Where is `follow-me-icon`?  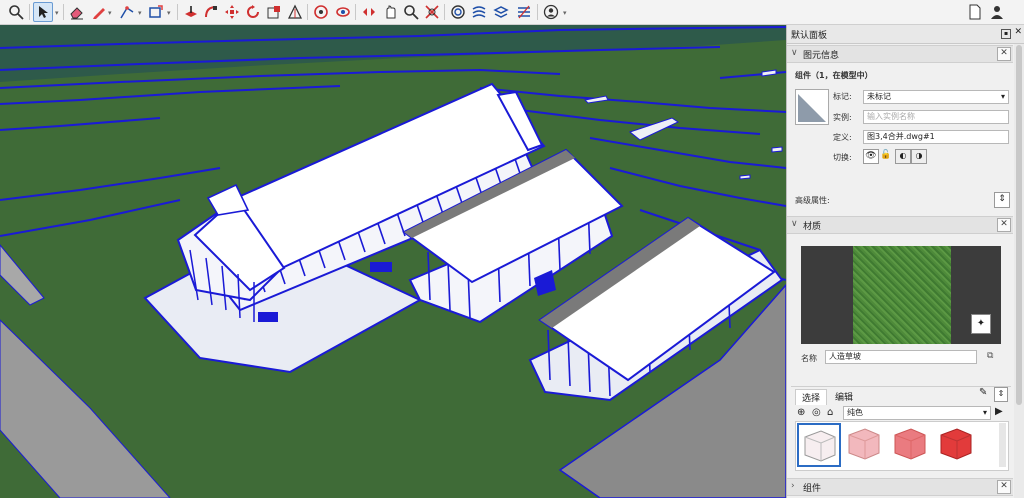
follow-me-icon is located at coordinates (211, 12).